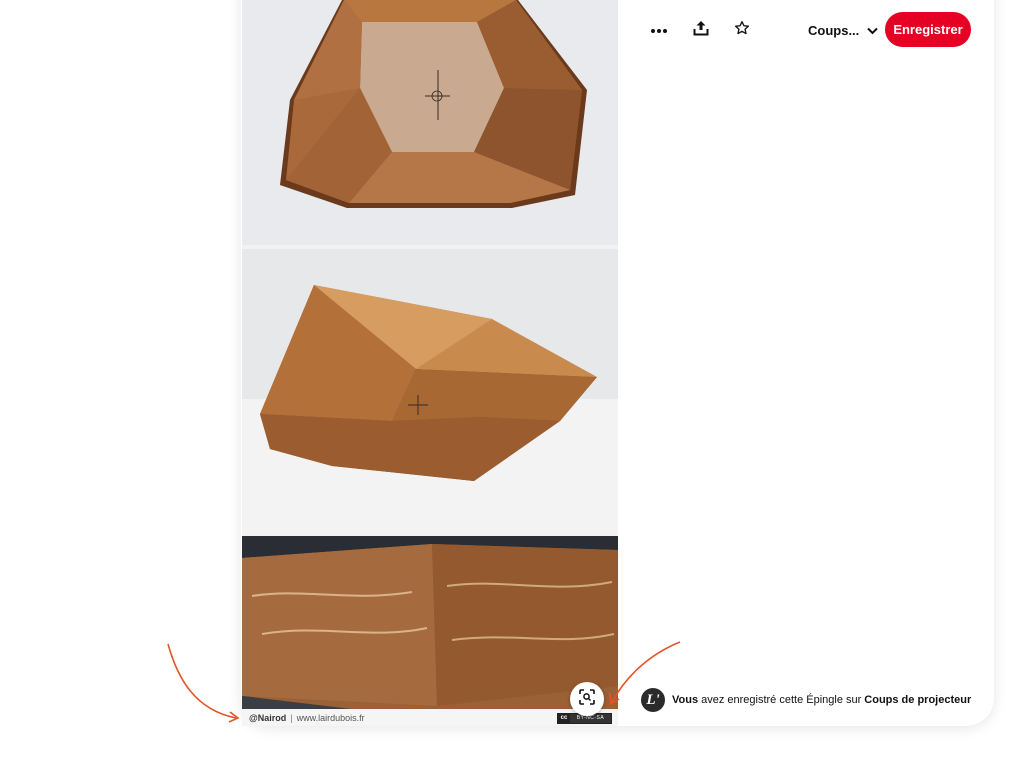 This screenshot has height=768, width=1024. I want to click on ellipsis-icon, so click(659, 30).